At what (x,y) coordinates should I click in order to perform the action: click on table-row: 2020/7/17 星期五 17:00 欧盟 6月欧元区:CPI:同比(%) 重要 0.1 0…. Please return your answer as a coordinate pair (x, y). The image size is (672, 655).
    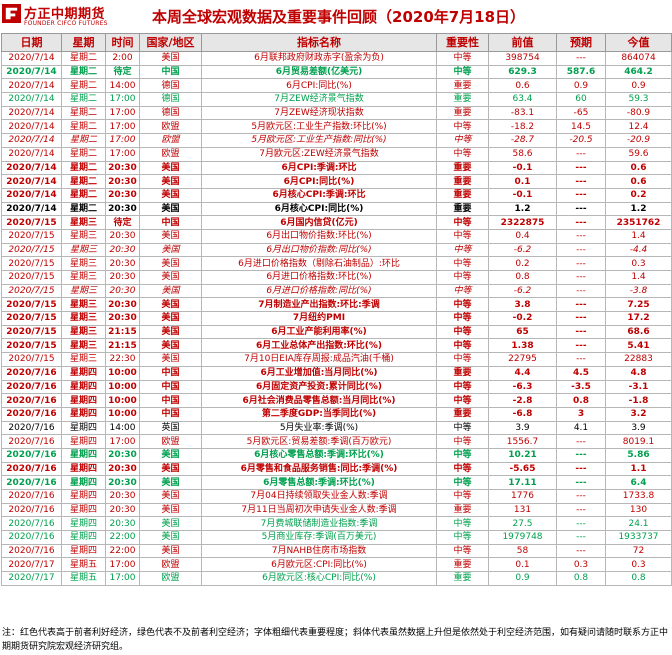
    Looking at the image, I should click on (336, 565).